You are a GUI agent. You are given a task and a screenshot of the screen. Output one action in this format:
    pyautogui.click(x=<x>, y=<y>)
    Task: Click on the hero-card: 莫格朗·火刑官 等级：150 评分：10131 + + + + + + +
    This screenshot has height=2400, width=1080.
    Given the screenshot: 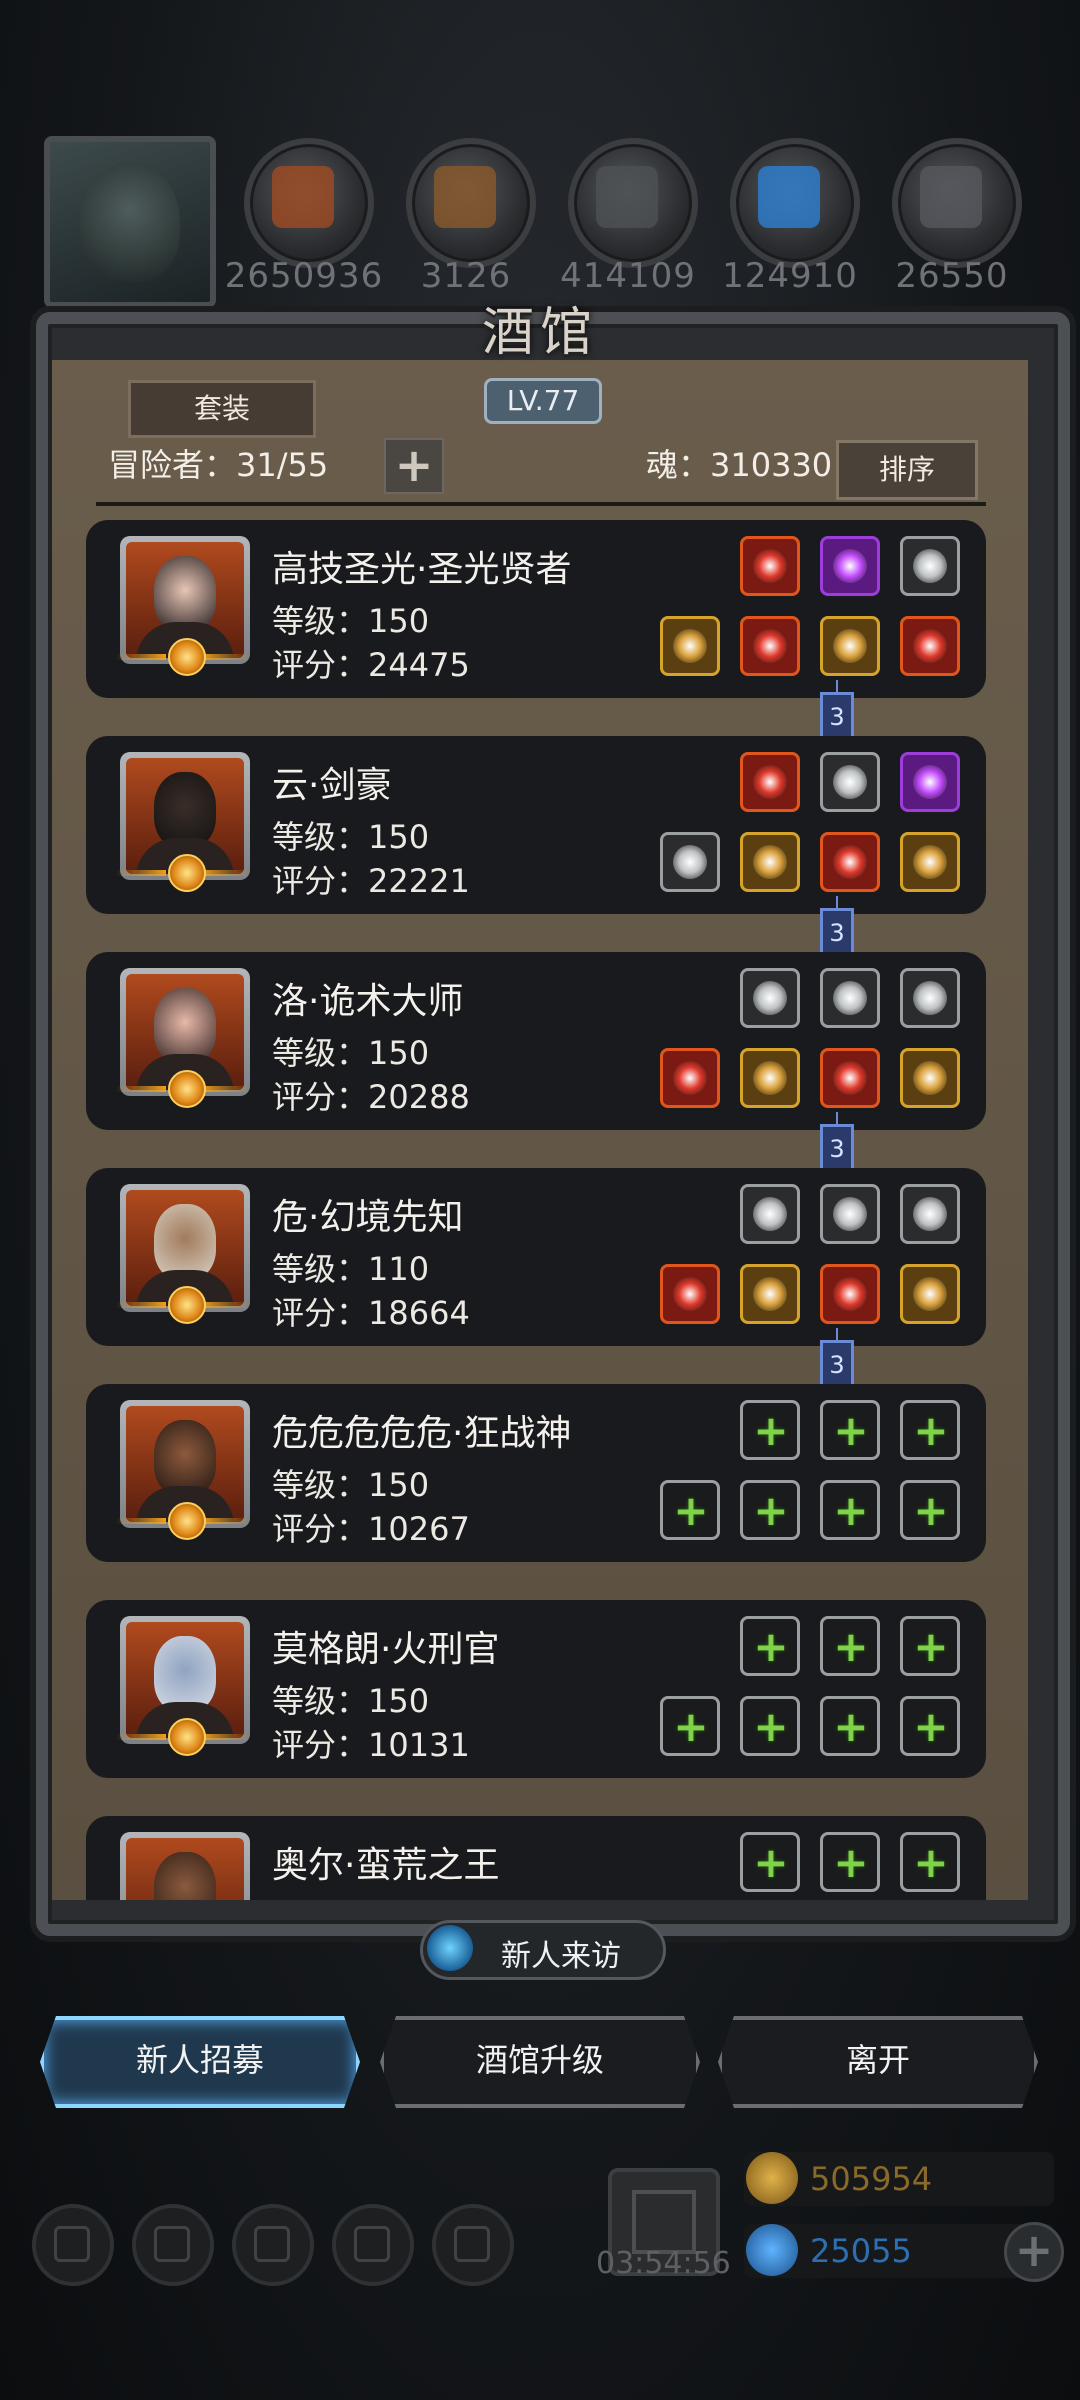 What is the action you would take?
    pyautogui.click(x=536, y=1689)
    